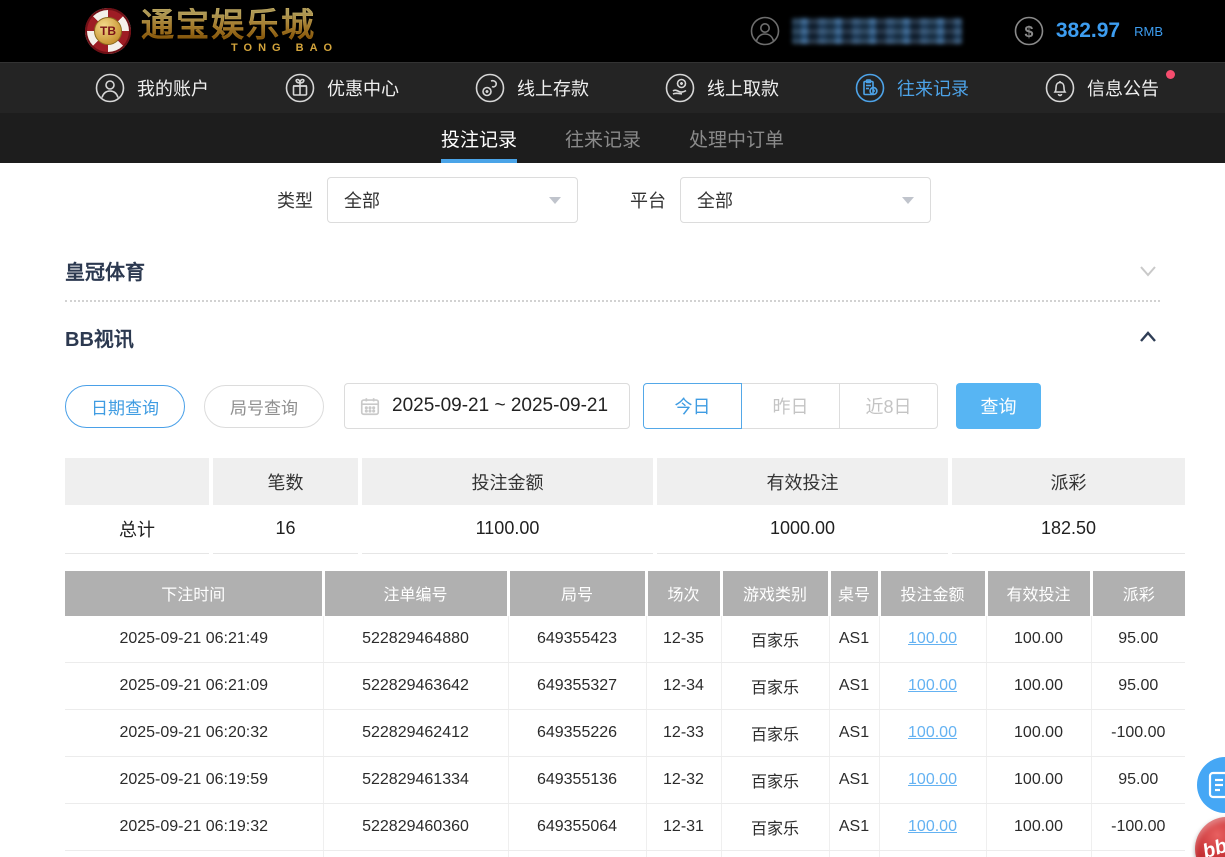 This screenshot has width=1225, height=857. I want to click on user-avatar-icon, so click(765, 31).